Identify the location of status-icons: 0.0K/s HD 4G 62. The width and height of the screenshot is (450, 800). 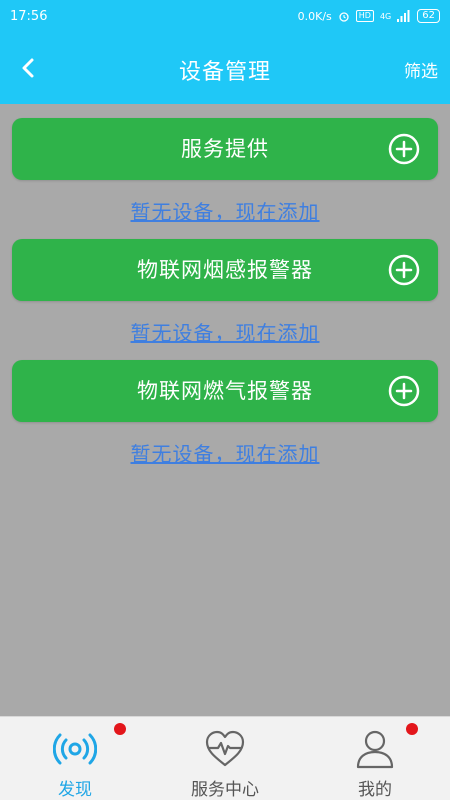
(369, 16).